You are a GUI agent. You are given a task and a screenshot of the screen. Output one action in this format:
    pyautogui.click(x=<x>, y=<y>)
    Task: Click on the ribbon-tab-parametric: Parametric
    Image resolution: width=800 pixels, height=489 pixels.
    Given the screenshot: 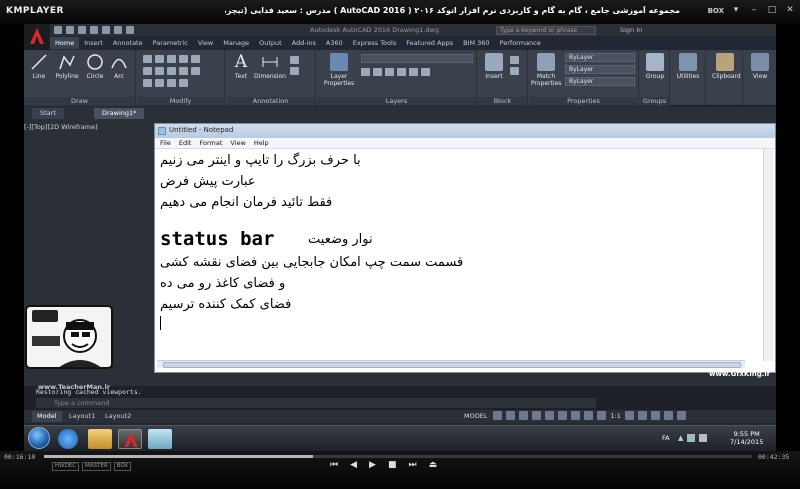 What is the action you would take?
    pyautogui.click(x=170, y=43)
    